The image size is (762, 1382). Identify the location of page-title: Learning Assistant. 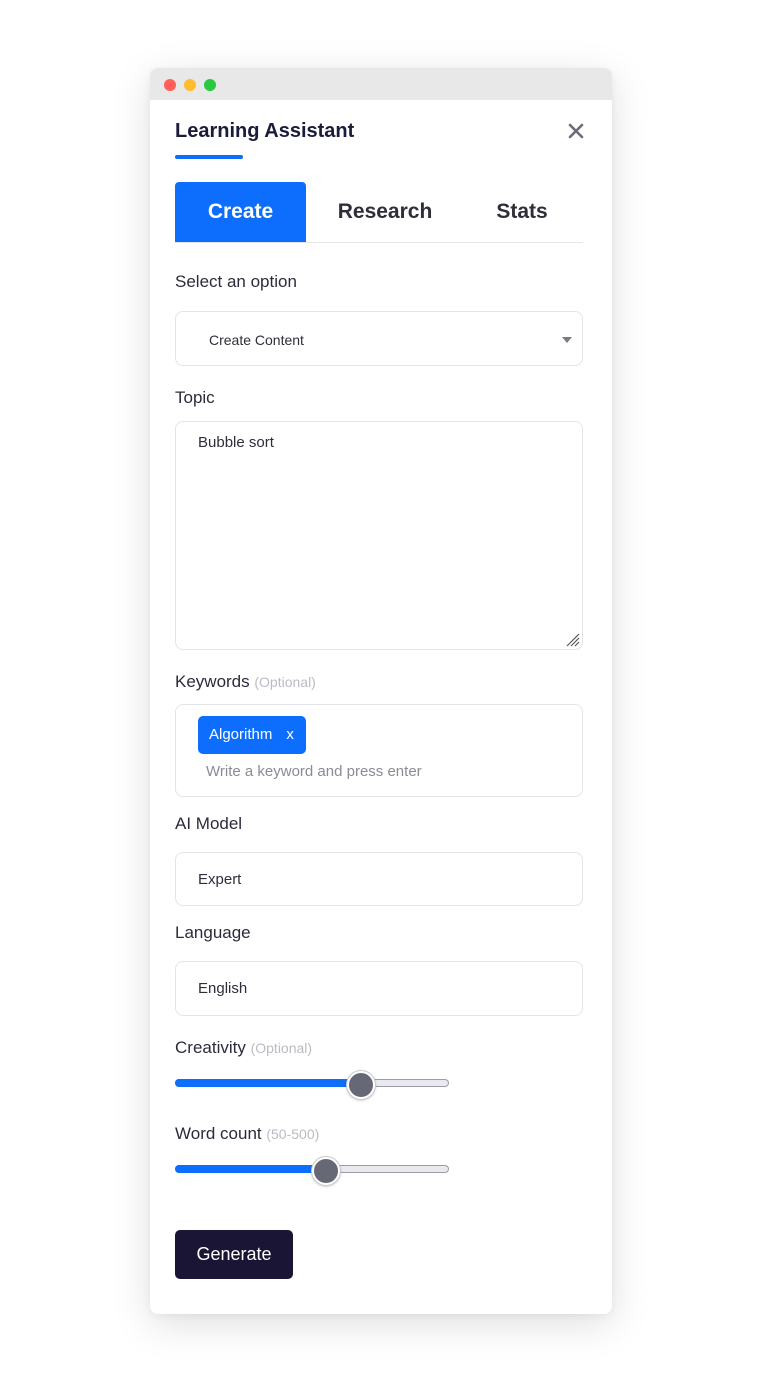
(265, 131).